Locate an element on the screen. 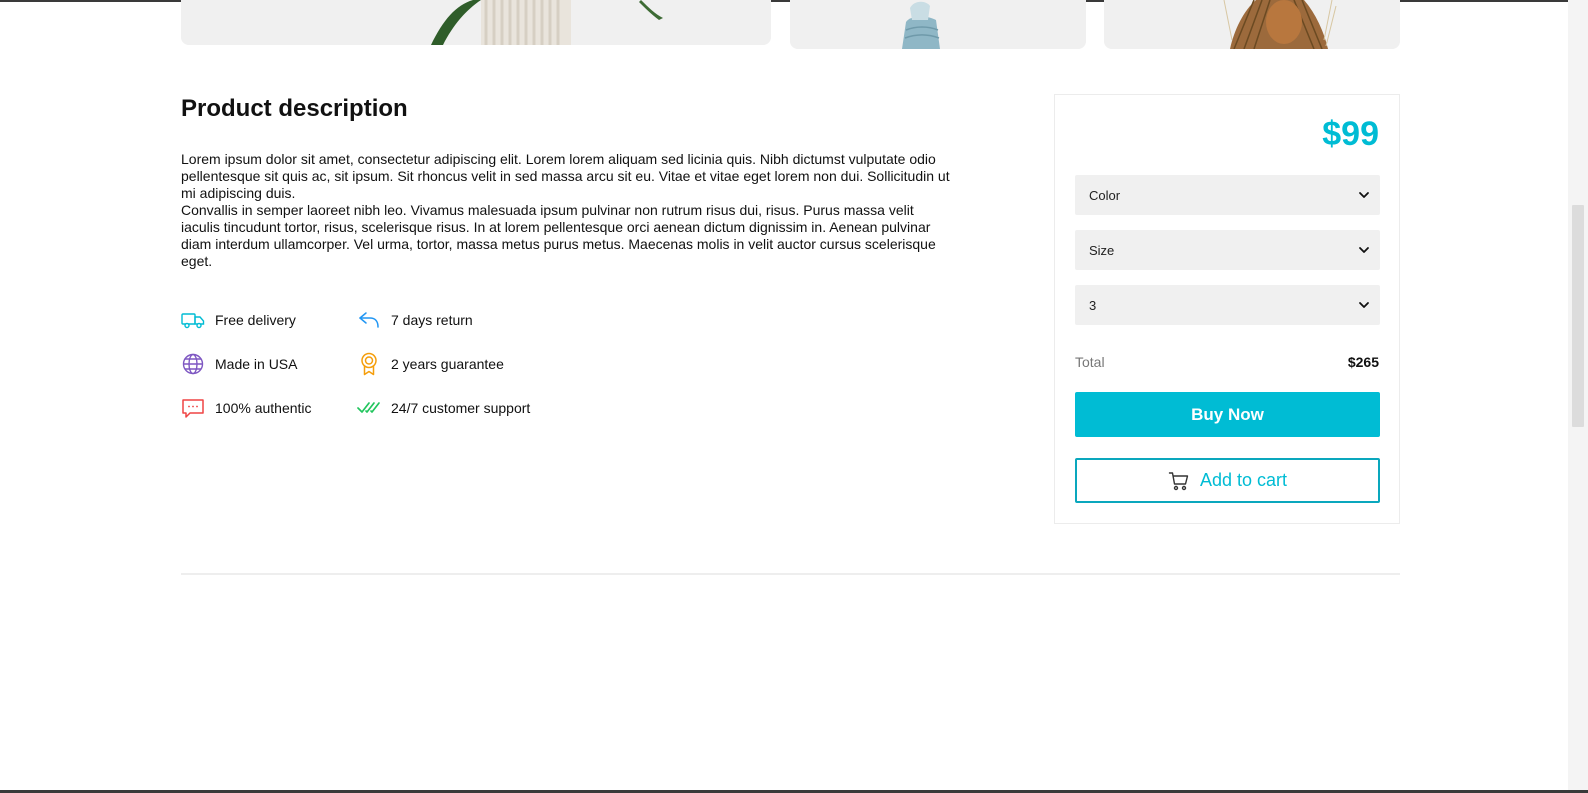 Image resolution: width=1588 pixels, height=793 pixels. add-to-cart-button: Add to cart is located at coordinates (1227, 480).